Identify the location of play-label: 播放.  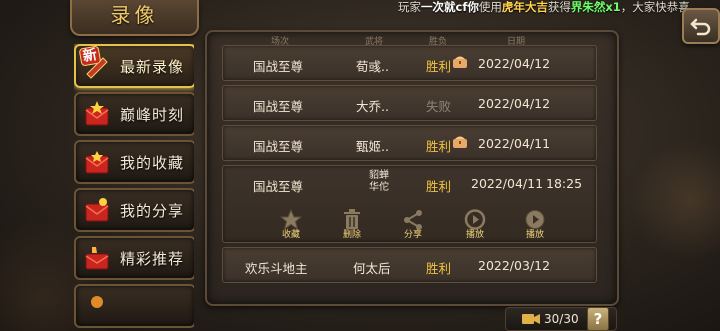
(474, 235).